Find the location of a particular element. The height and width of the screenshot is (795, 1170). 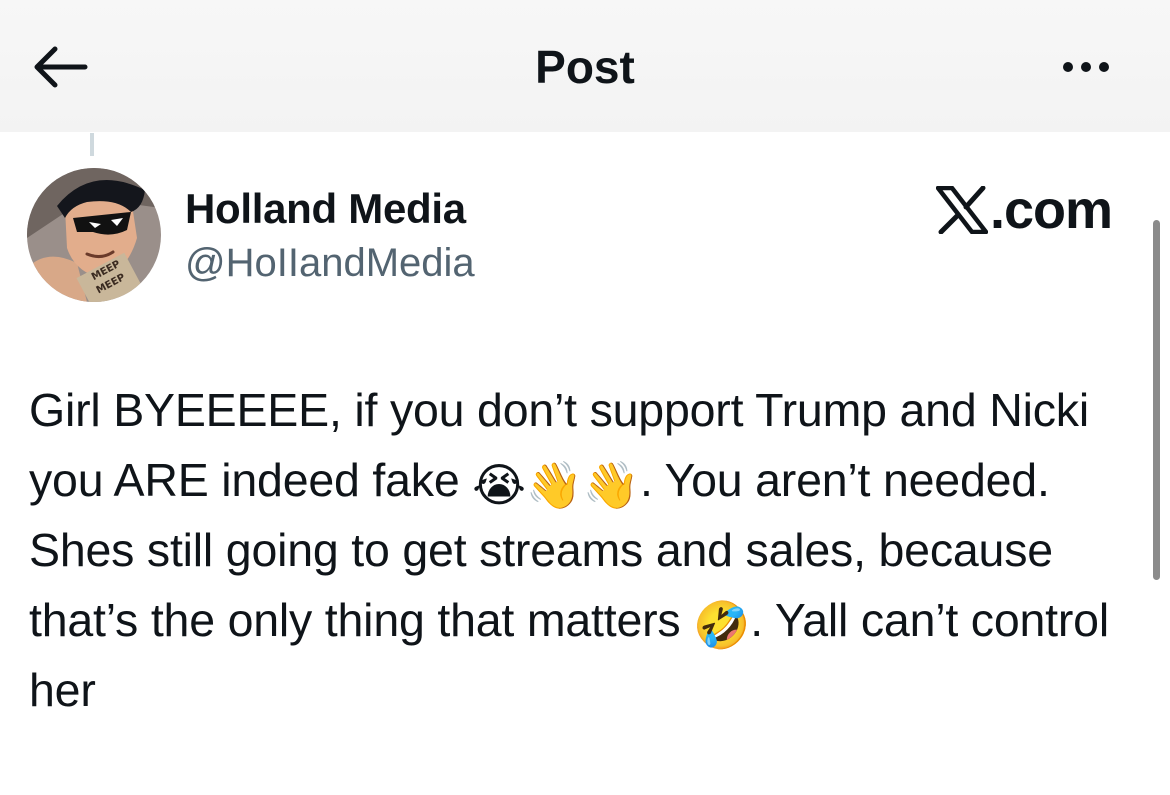

author-handle: @HoIIandMedia is located at coordinates (330, 263).